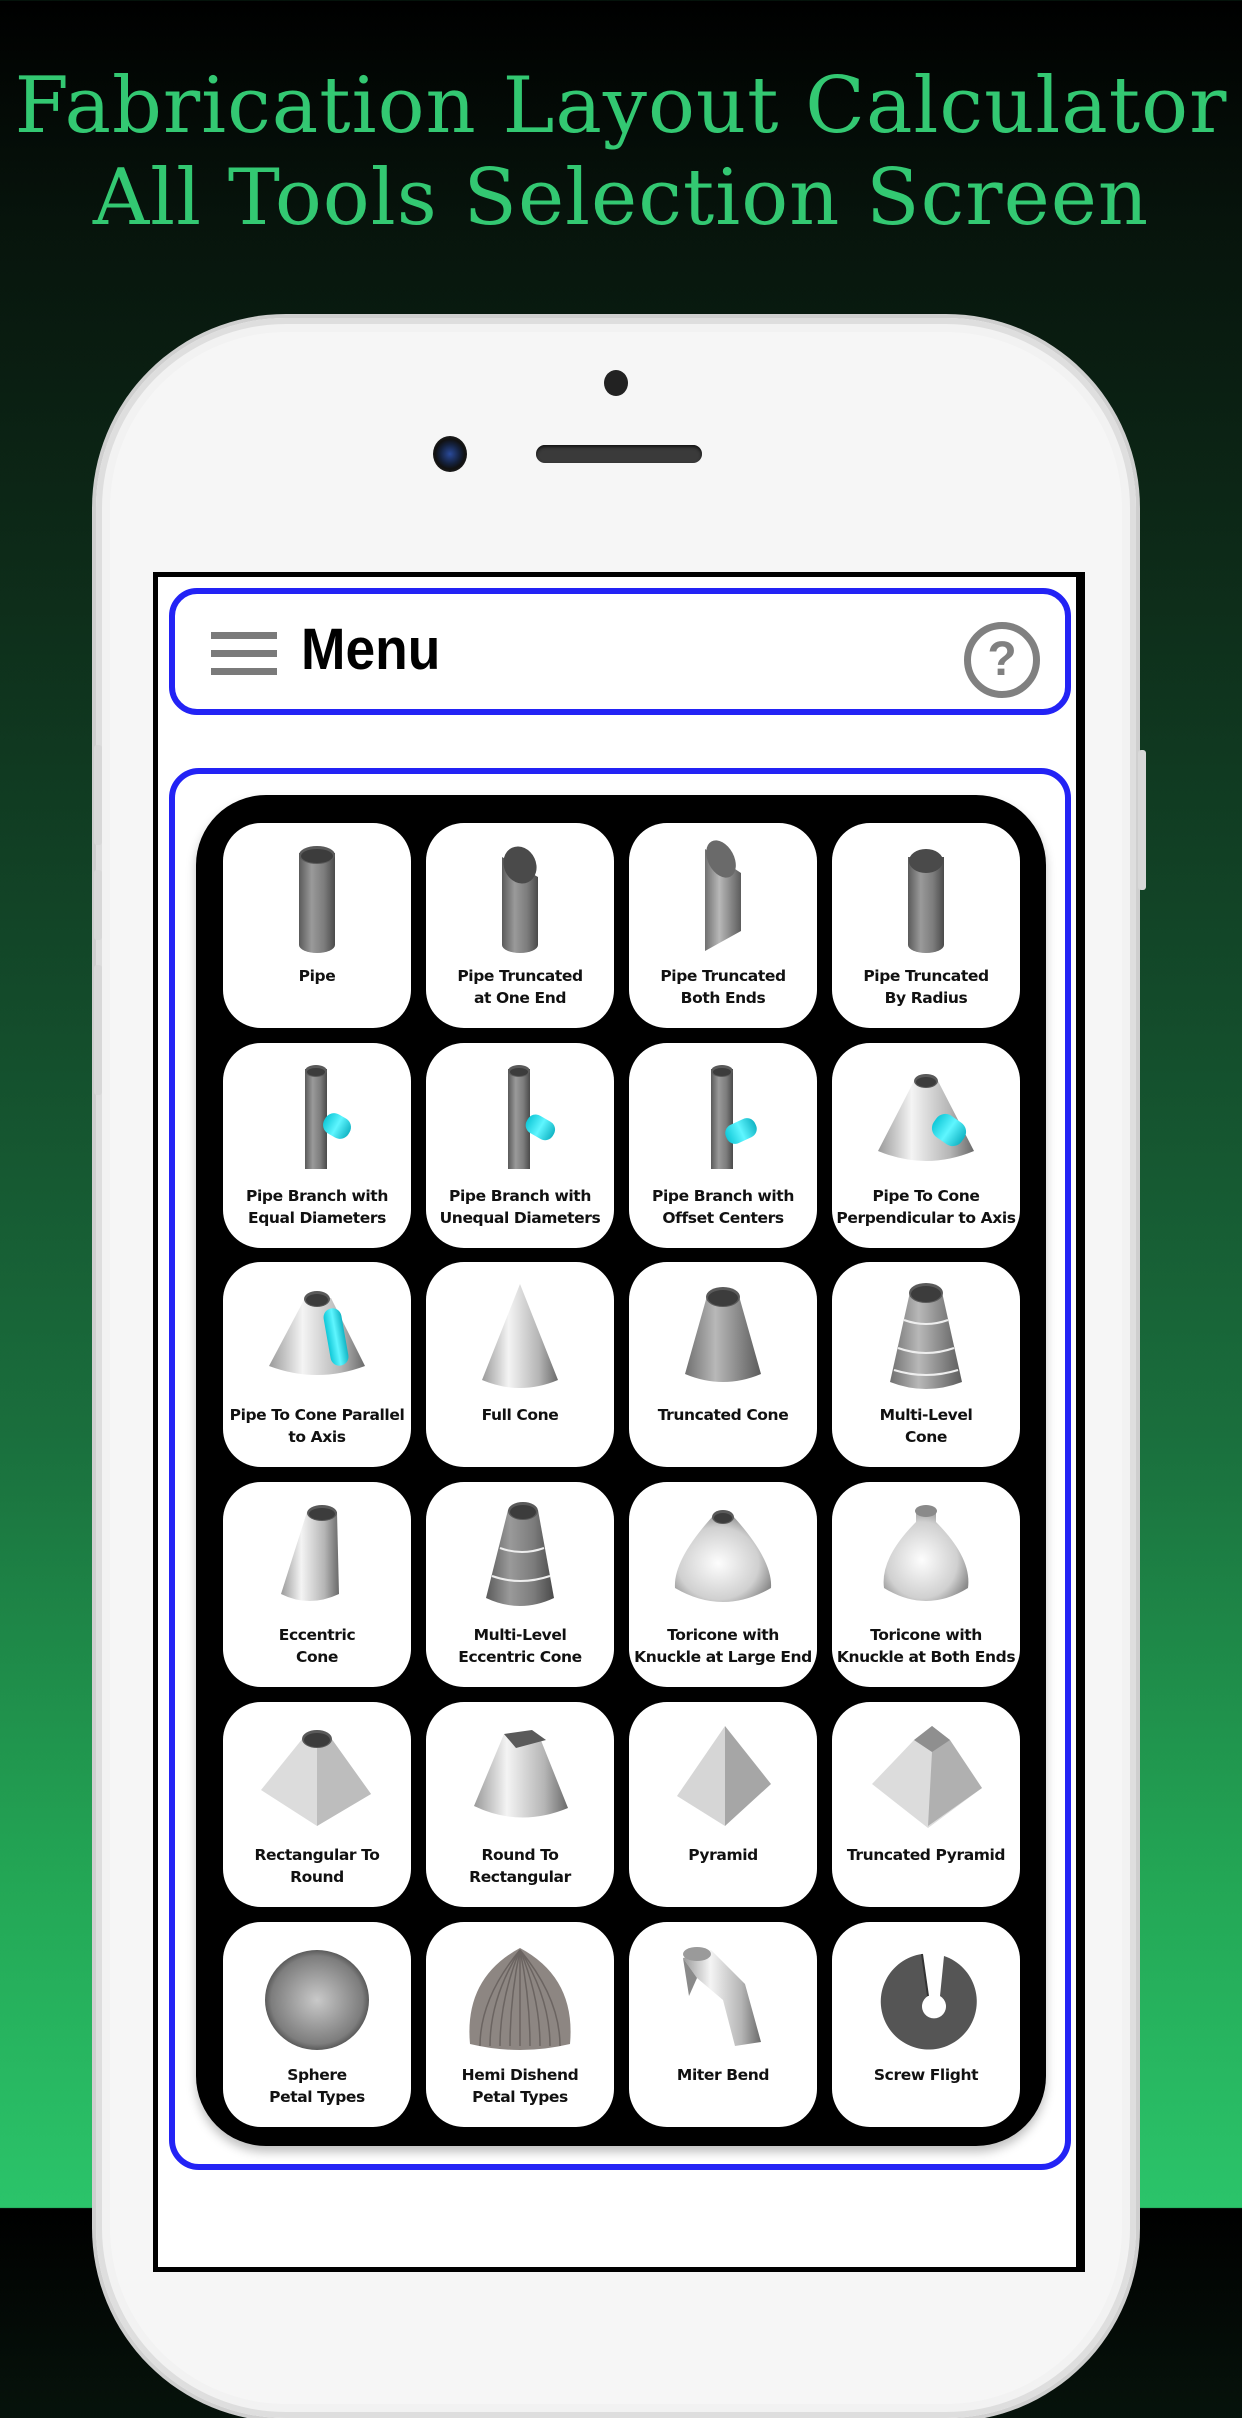  Describe the element at coordinates (520, 900) in the screenshot. I see `pipe-truncated-one-icon` at that location.